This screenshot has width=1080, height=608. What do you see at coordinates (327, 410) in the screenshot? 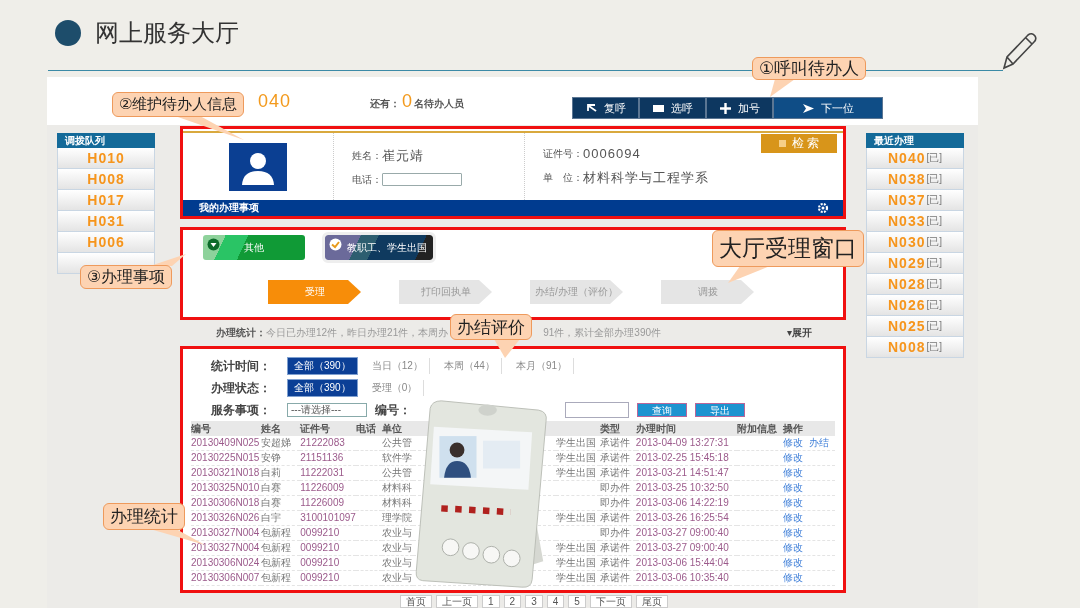
I see `service-select: ---请选择---` at bounding box center [327, 410].